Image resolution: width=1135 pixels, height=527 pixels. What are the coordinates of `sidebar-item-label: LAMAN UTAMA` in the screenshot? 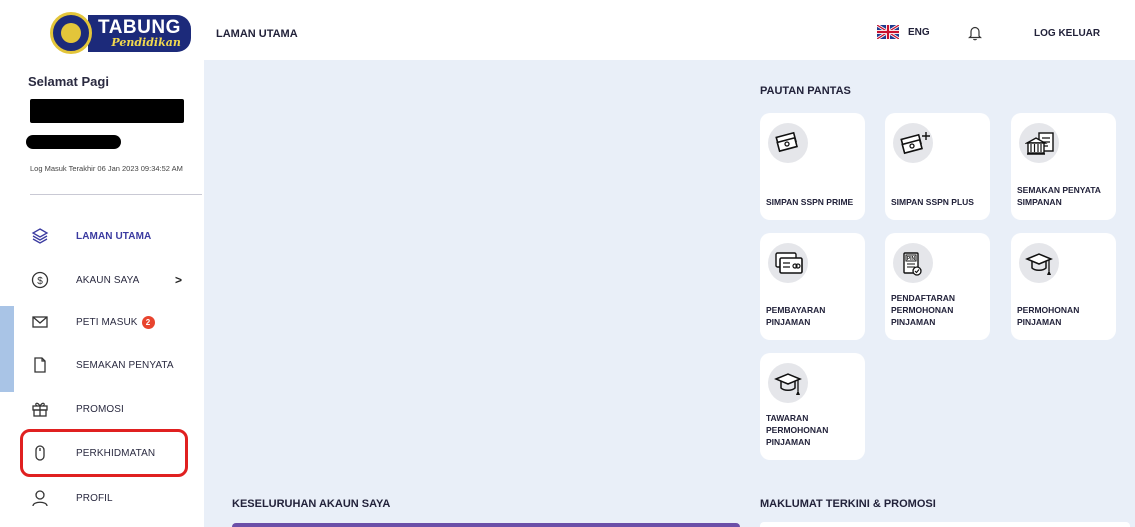 It's located at (114, 236).